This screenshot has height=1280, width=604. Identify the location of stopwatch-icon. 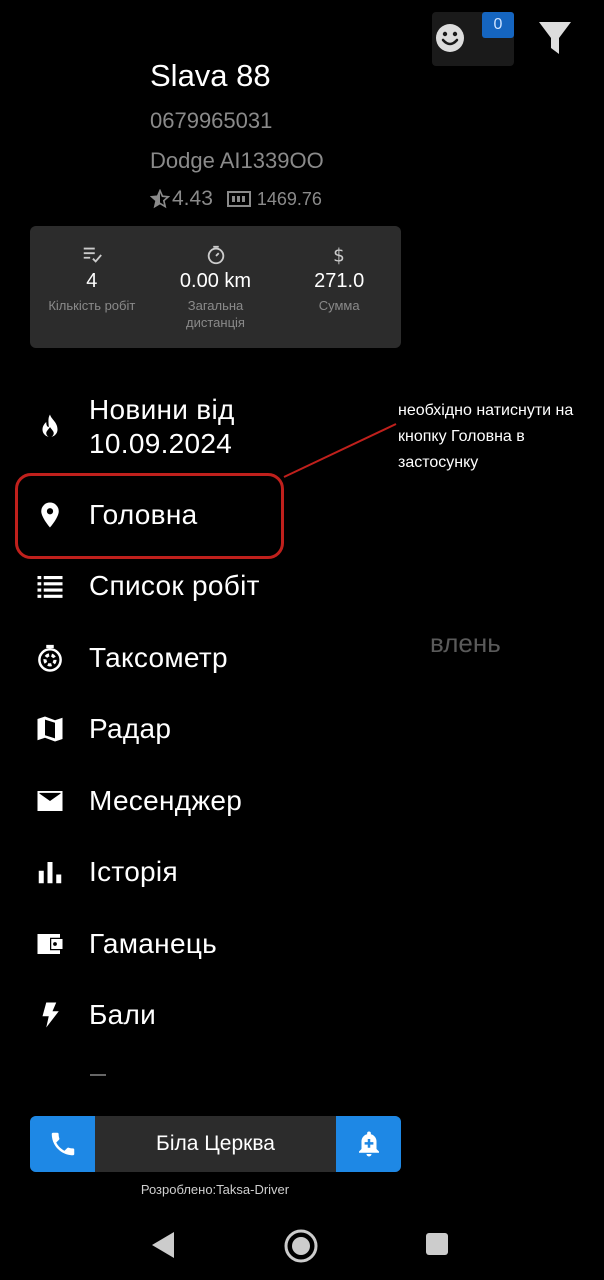
(50, 658).